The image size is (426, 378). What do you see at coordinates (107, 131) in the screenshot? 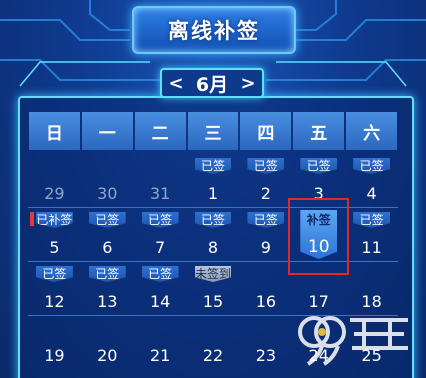
I see `weekday-mon: 一` at bounding box center [107, 131].